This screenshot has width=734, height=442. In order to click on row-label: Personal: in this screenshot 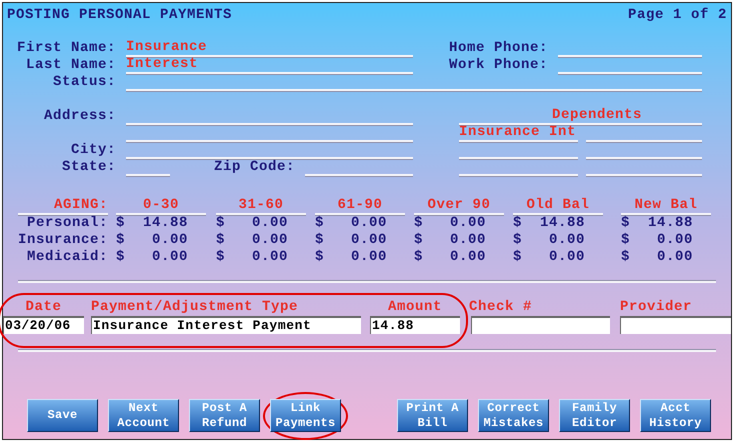, I will do `click(67, 223)`.